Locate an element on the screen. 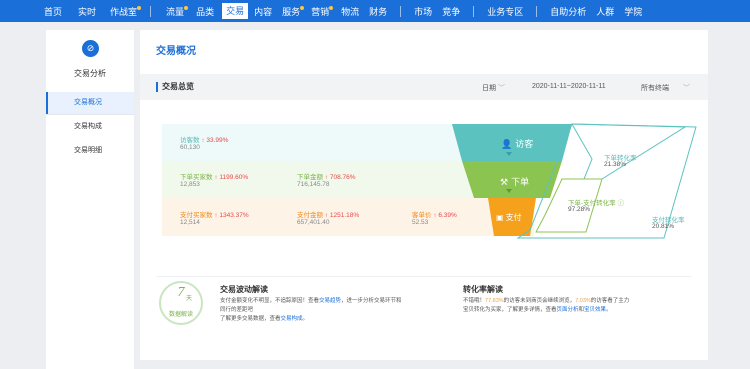 This screenshot has width=750, height=369. order-pay-rate-value: 97.28% is located at coordinates (579, 209).